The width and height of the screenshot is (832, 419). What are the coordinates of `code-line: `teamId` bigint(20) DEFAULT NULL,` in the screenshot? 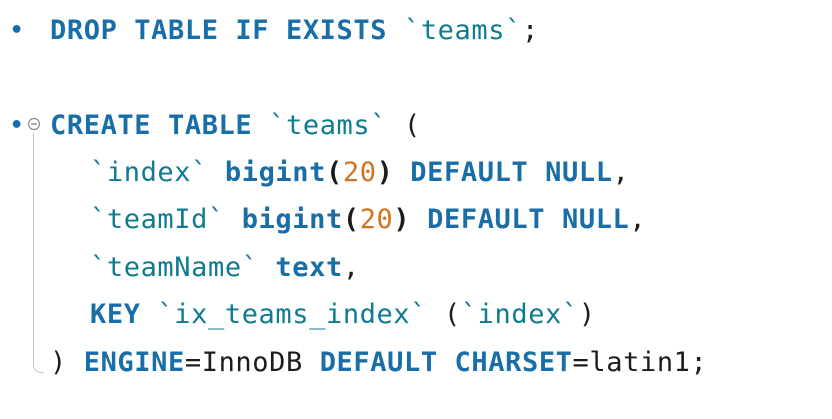 It's located at (368, 220).